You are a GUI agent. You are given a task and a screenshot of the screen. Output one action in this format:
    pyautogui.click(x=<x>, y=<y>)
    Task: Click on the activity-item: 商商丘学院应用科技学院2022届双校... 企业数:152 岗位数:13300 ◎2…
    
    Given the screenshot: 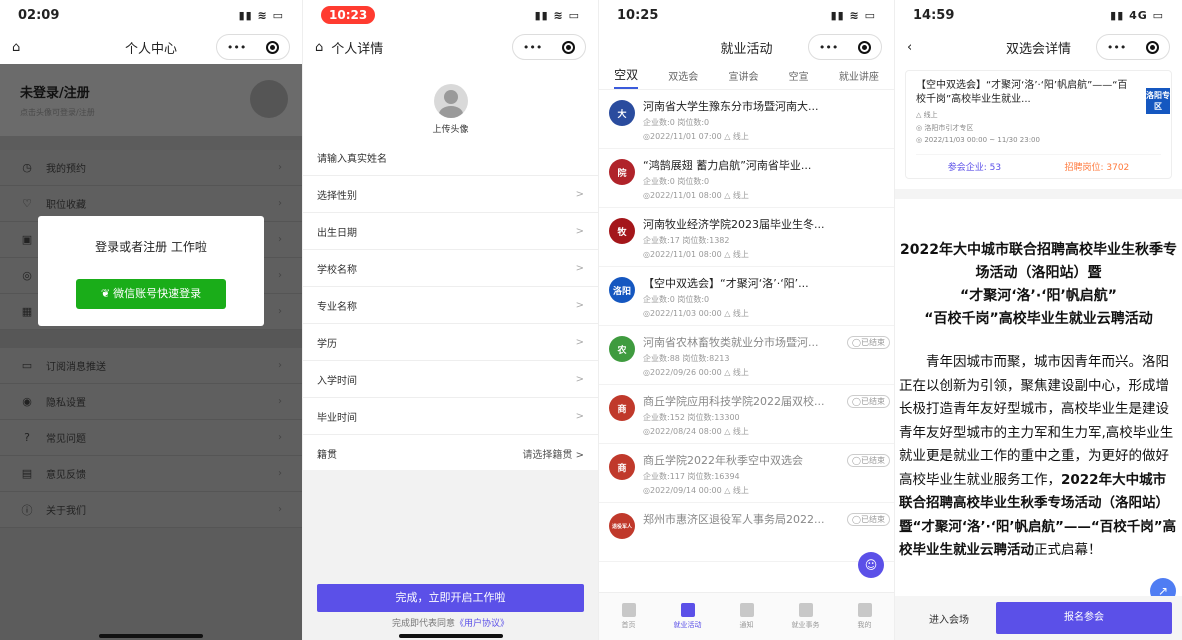 What is the action you would take?
    pyautogui.click(x=746, y=414)
    